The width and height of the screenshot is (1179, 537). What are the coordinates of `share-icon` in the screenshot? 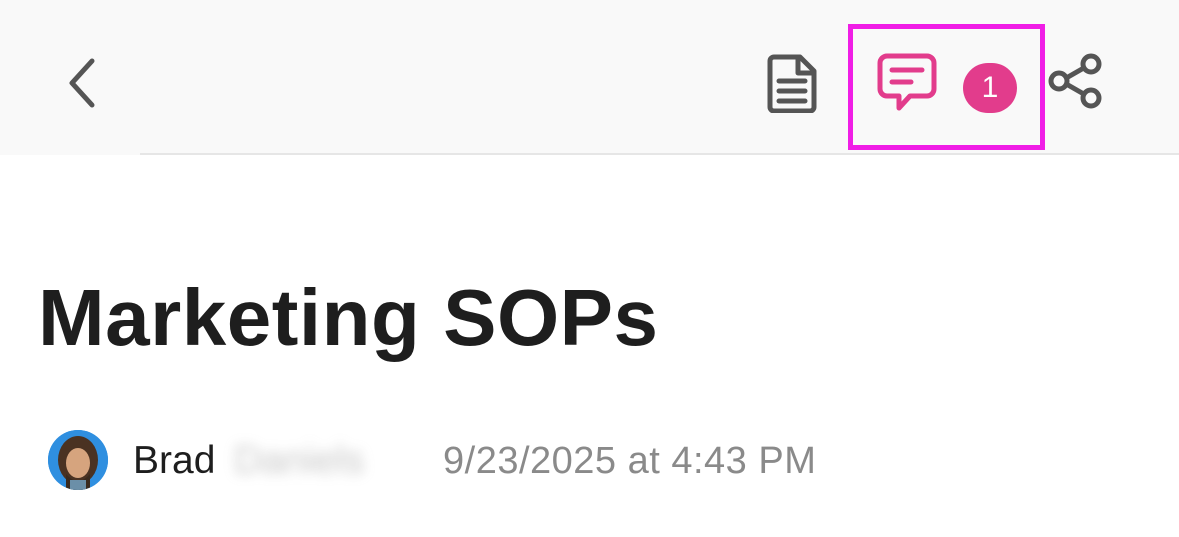 It's located at (1075, 81).